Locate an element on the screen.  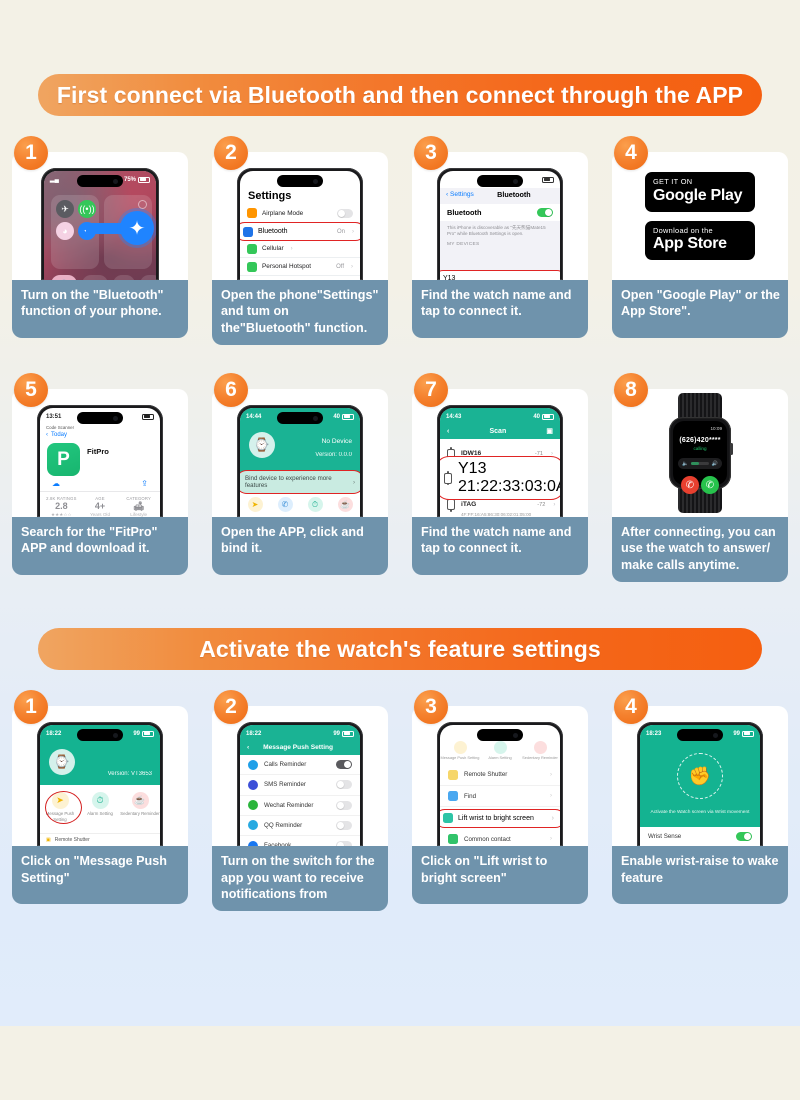
screen-mirroring-icon: ❐ is located at coordinates (95, 277).